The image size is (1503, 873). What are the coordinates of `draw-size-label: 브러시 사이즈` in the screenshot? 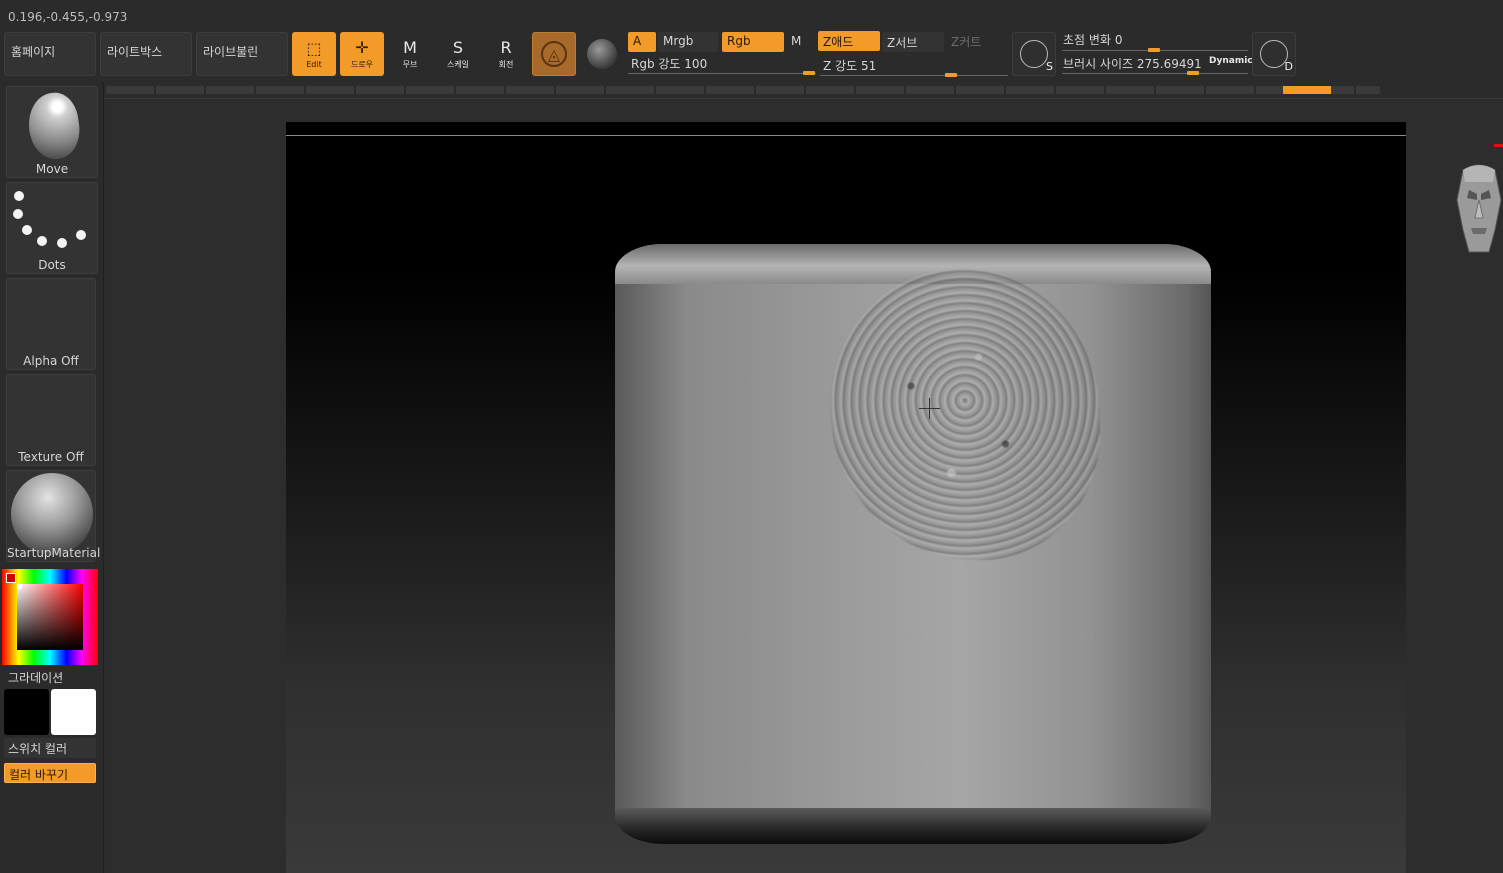 It's located at (1098, 64).